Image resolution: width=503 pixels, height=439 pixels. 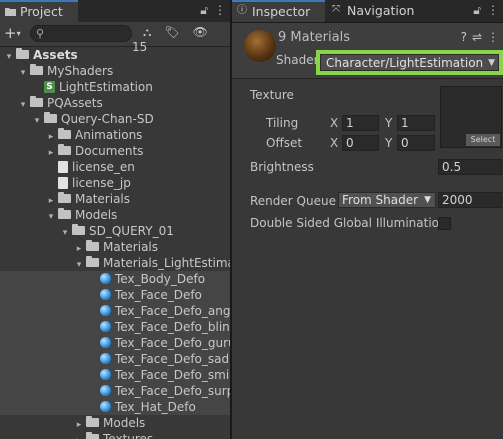 I want to click on material-tree-item: Tex_Face_Defo_blin, so click(x=115, y=327).